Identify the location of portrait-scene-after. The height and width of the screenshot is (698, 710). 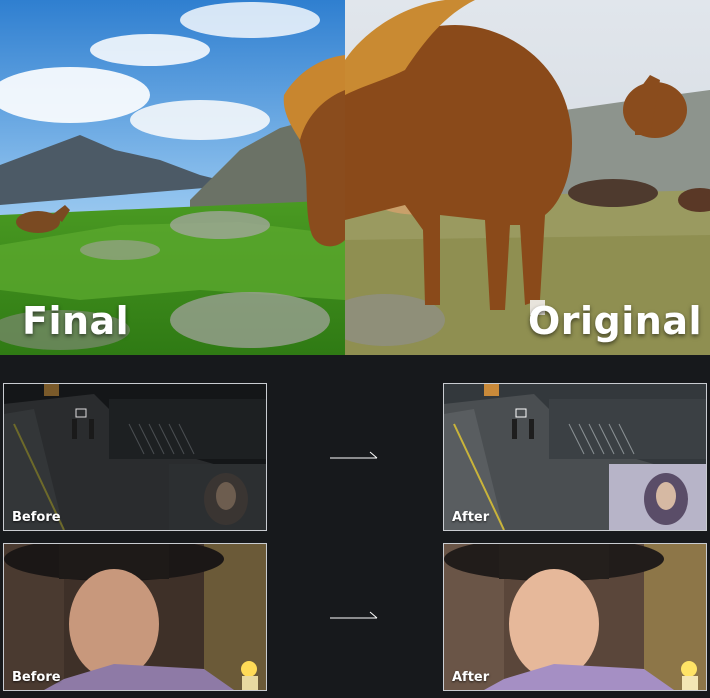
(575, 617).